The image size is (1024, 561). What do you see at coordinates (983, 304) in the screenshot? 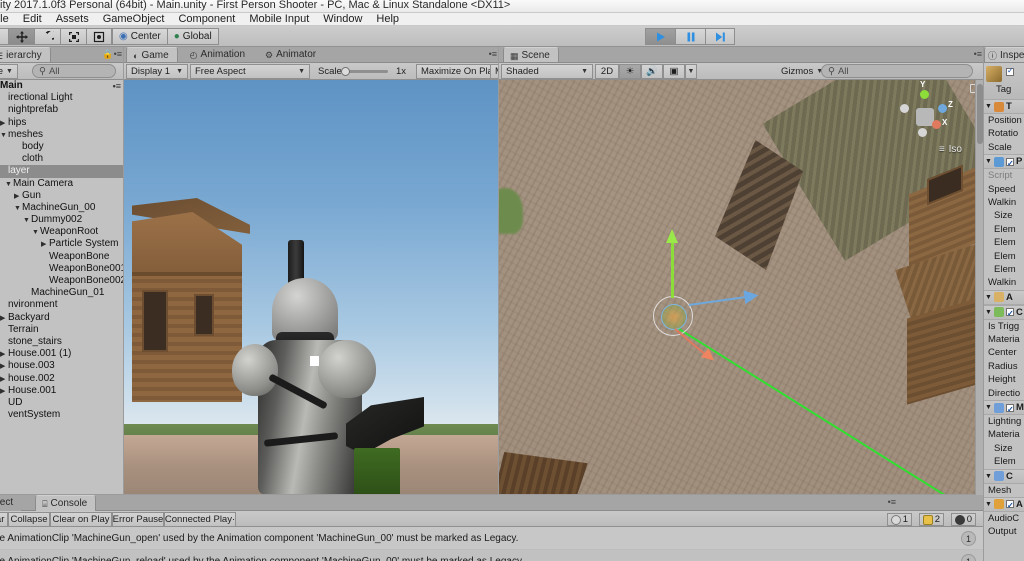
I see `scene-inspector-splitter` at bounding box center [983, 304].